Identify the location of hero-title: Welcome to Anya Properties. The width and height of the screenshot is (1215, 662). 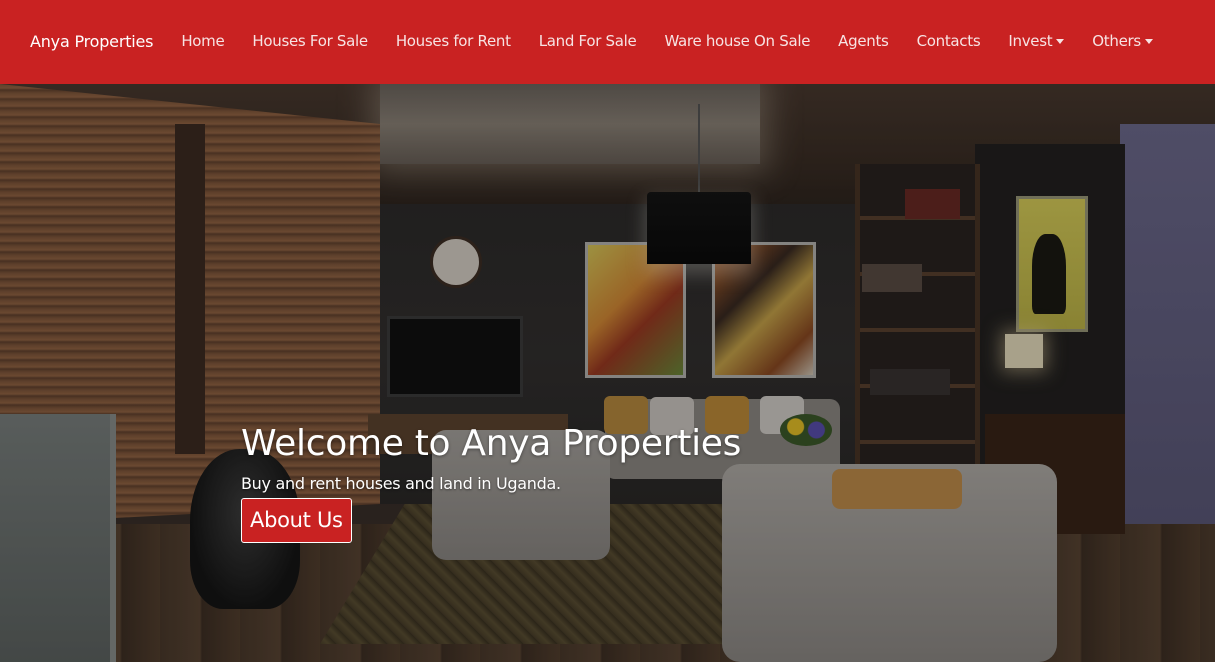
(491, 443).